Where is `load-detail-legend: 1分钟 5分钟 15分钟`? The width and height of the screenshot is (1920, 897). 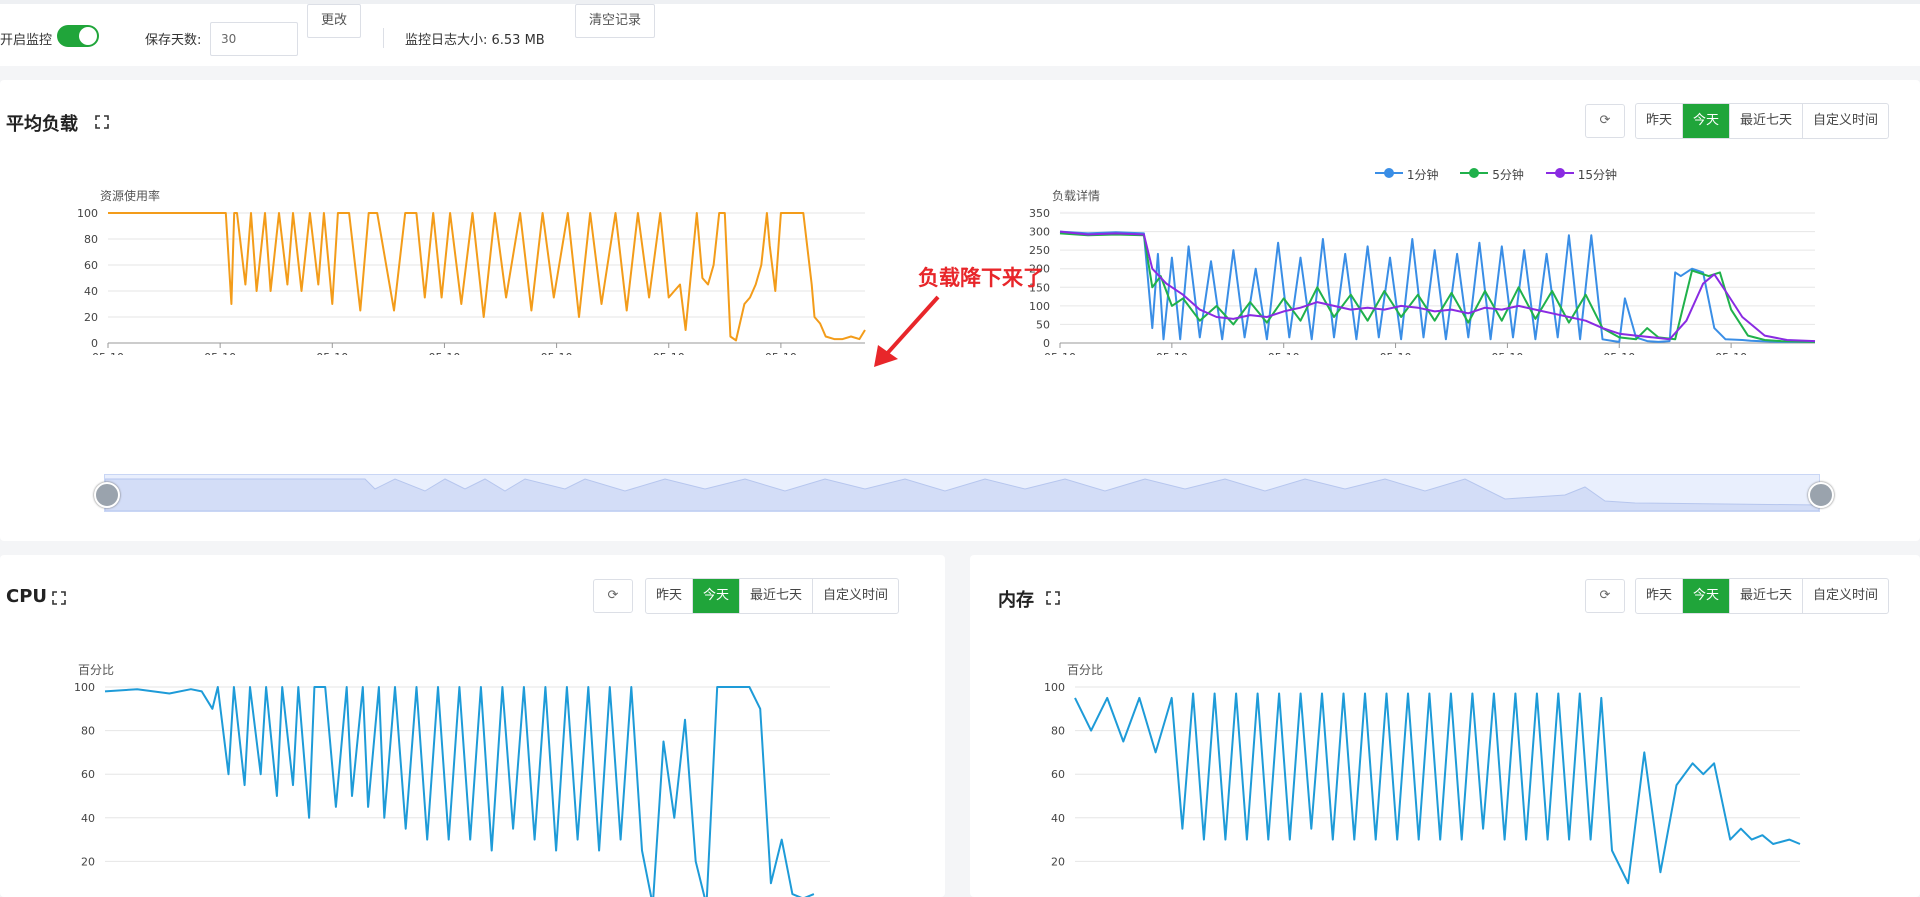 load-detail-legend: 1分钟 5分钟 15分钟 is located at coordinates (1496, 174).